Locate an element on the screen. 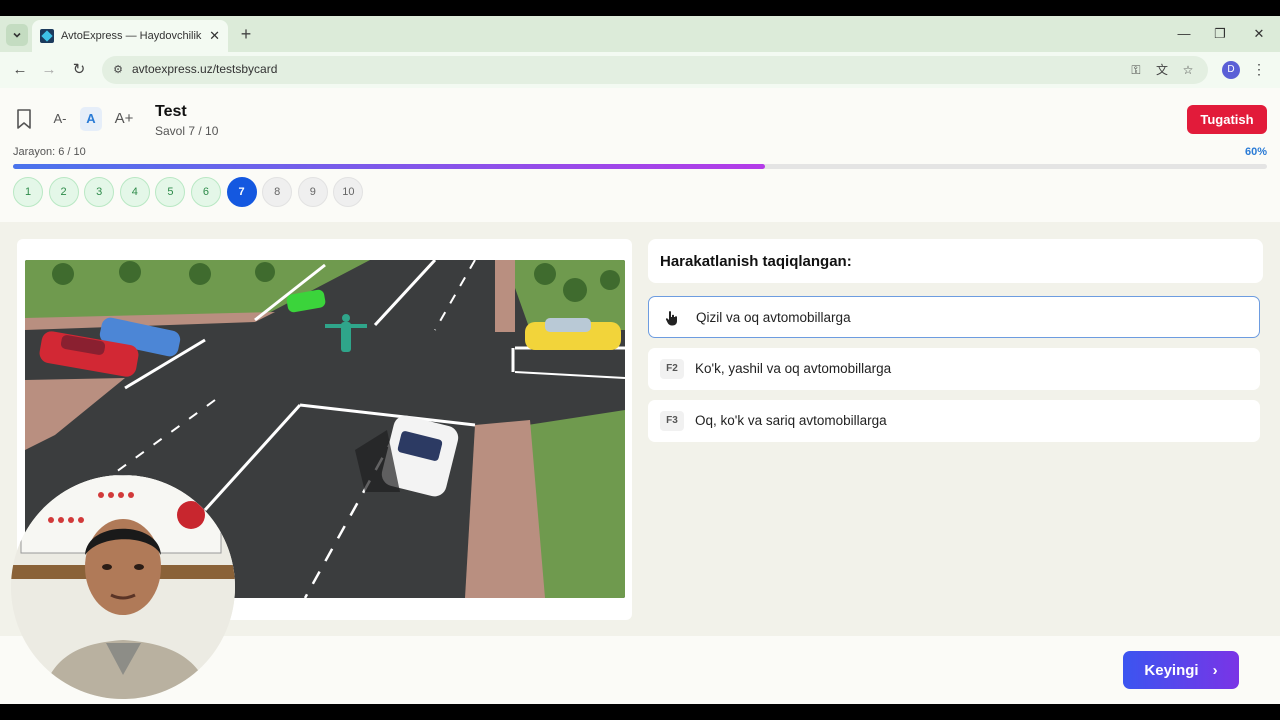 The height and width of the screenshot is (720, 1280). reload-icon: ↻ is located at coordinates (79, 70).